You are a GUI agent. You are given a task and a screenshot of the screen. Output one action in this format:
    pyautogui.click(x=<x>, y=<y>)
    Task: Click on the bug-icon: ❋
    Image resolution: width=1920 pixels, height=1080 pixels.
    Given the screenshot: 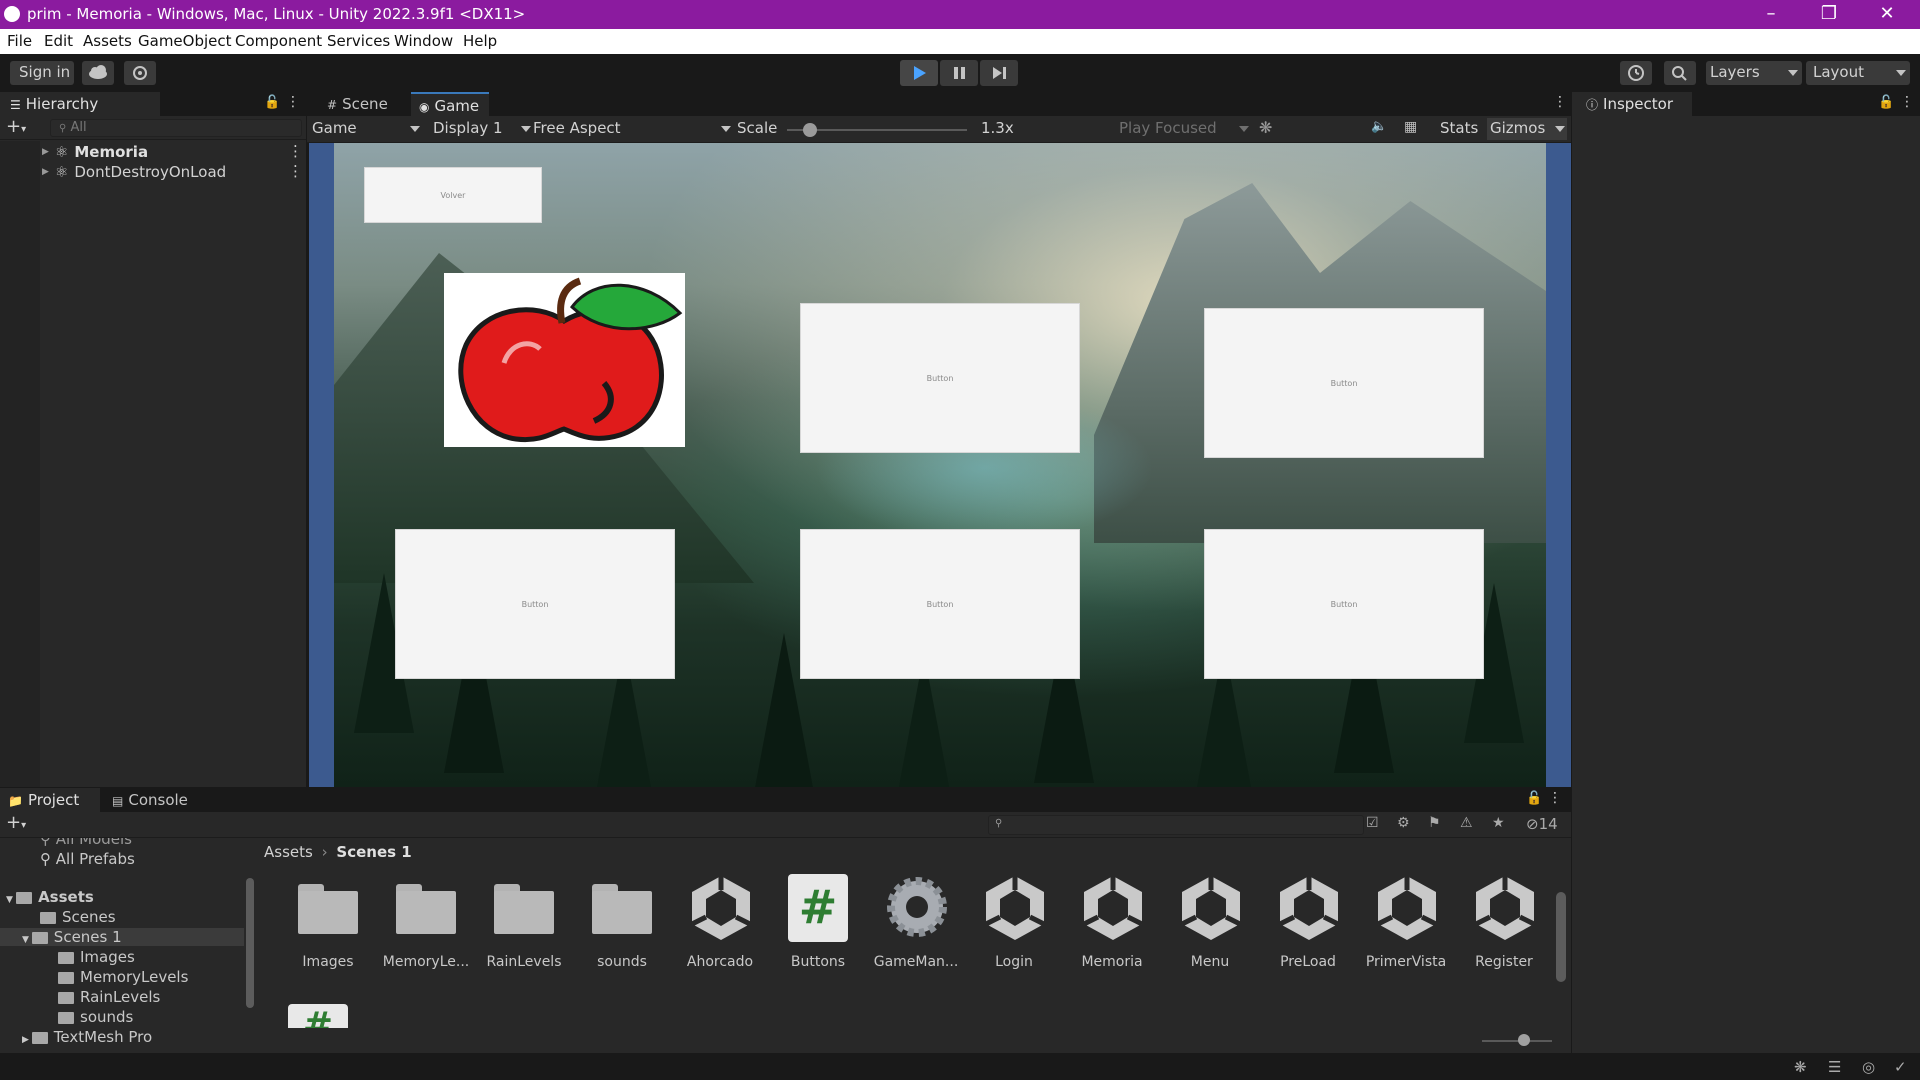 What is the action you would take?
    pyautogui.click(x=1265, y=127)
    